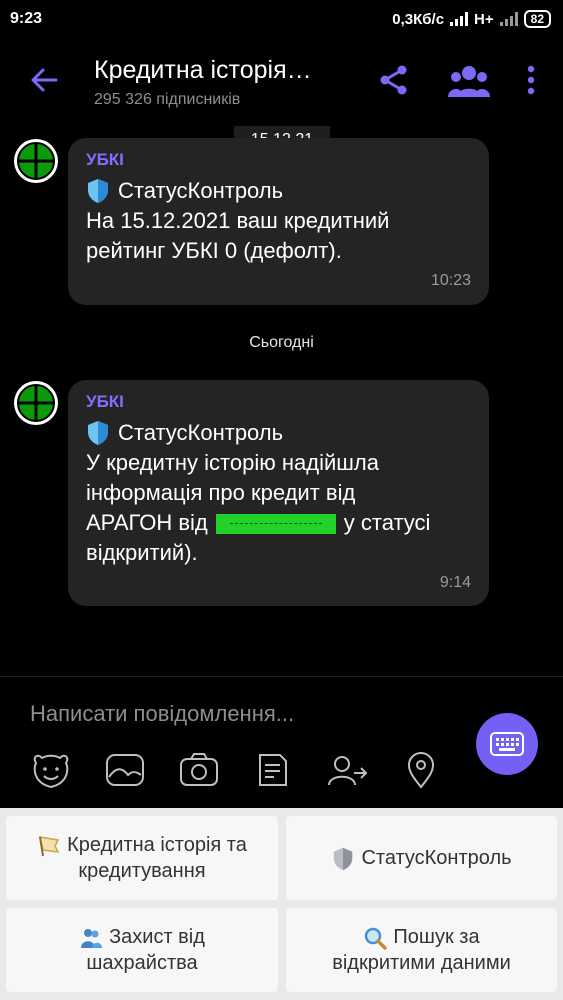 The width and height of the screenshot is (563, 1000). What do you see at coordinates (92, 938) in the screenshot?
I see `people-icon` at bounding box center [92, 938].